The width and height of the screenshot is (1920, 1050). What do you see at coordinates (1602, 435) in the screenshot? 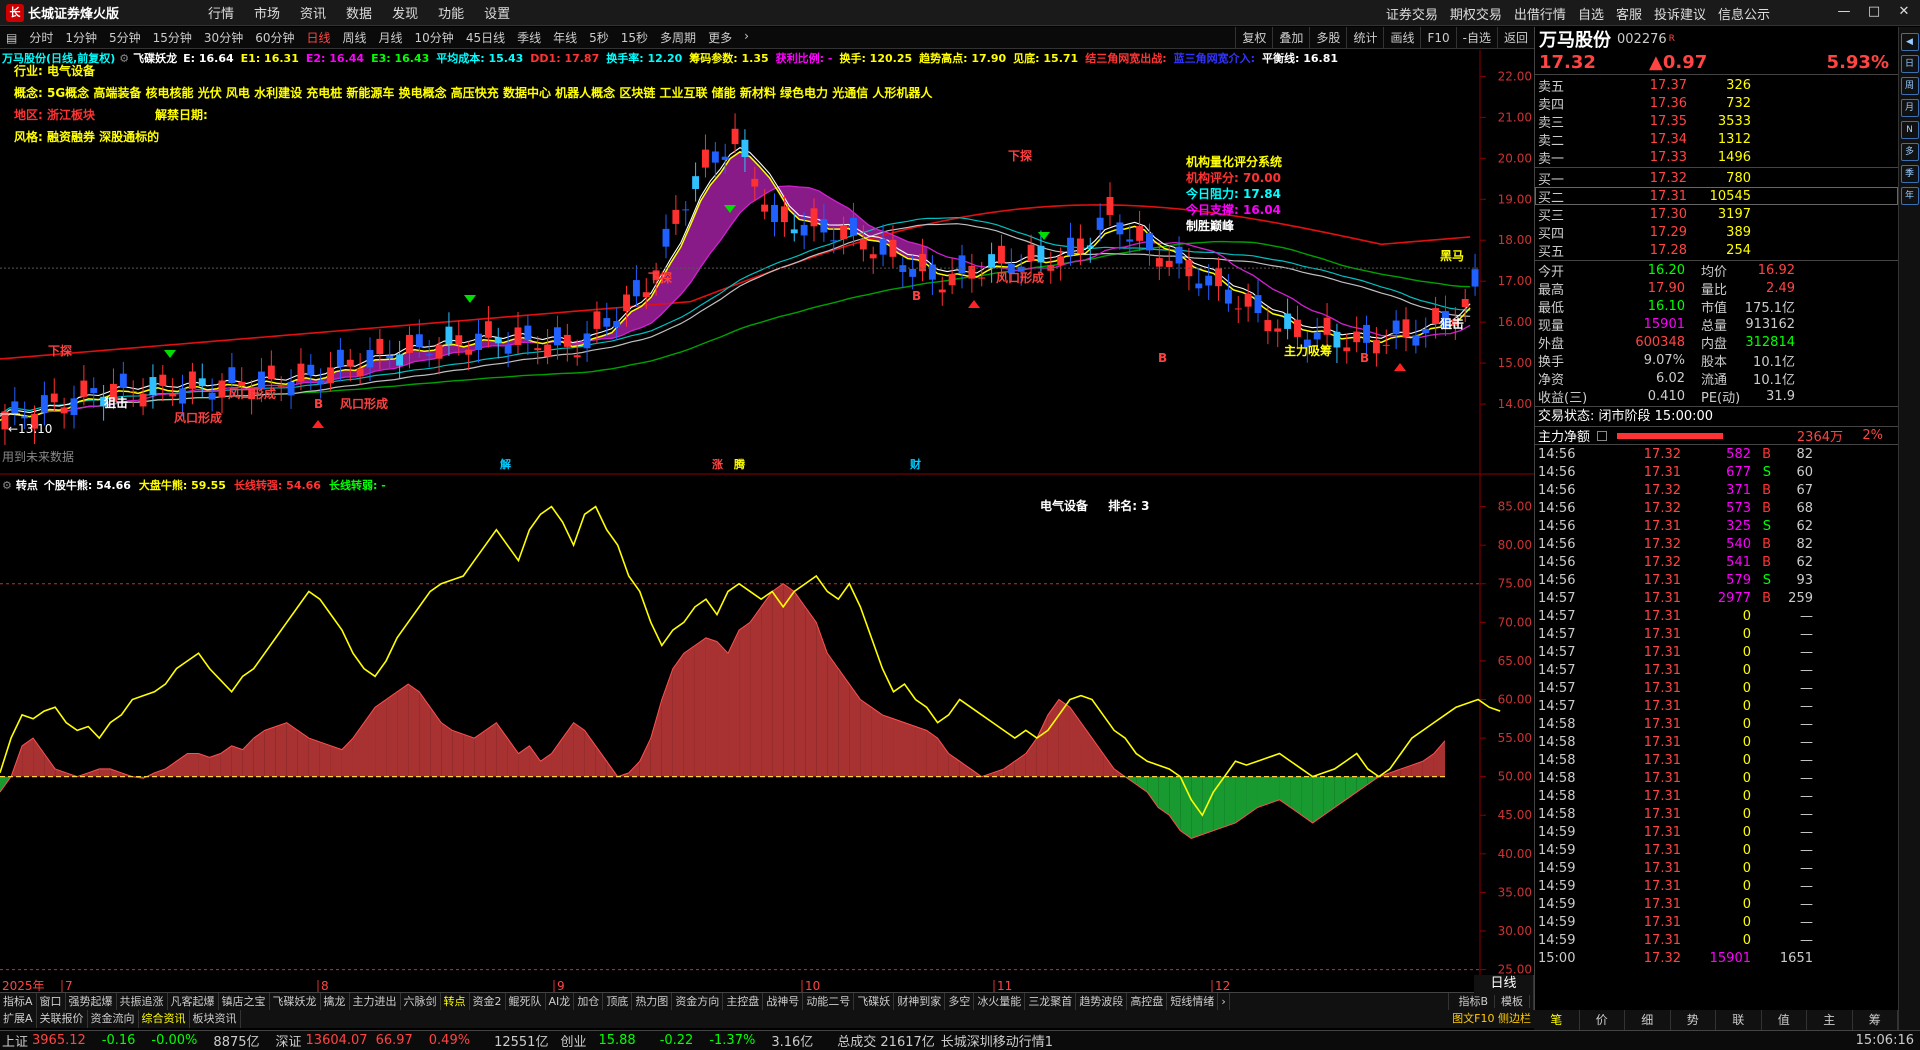
I see `flow-toggle-icon` at bounding box center [1602, 435].